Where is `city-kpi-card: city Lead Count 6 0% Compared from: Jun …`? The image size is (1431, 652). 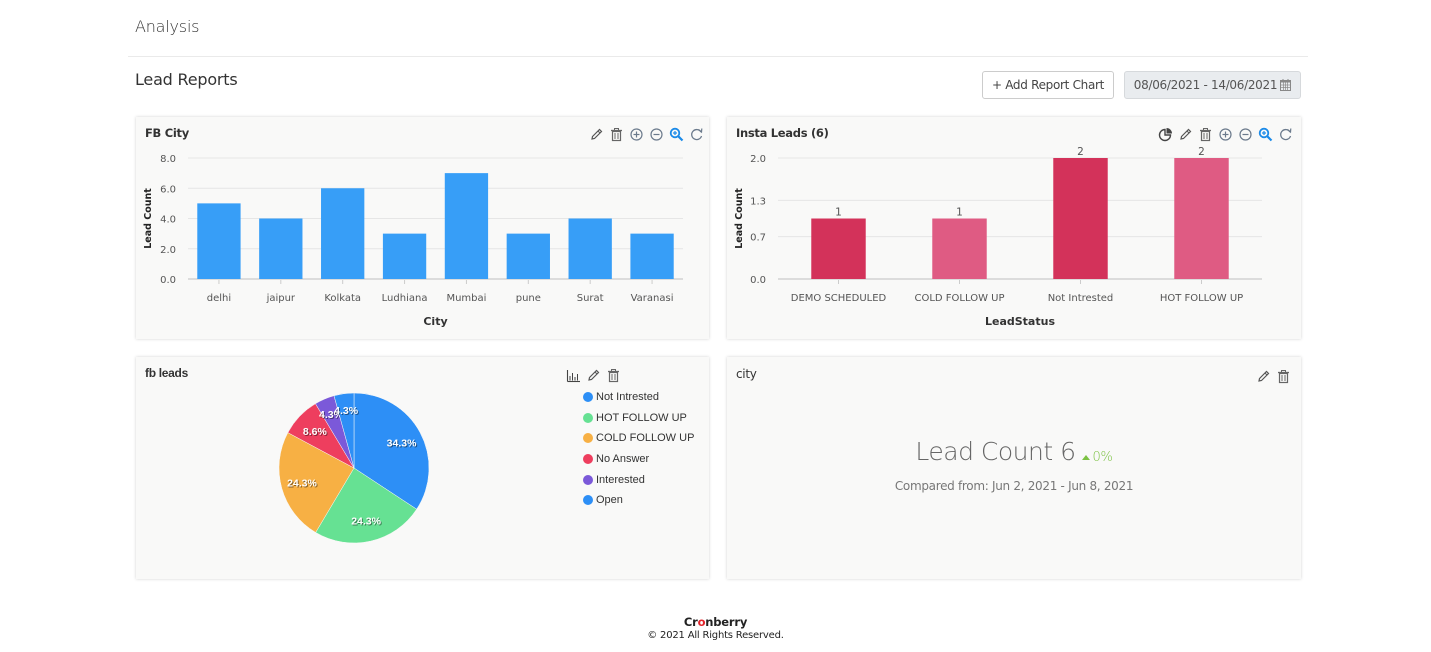 city-kpi-card: city Lead Count 6 0% Compared from: Jun … is located at coordinates (1014, 468).